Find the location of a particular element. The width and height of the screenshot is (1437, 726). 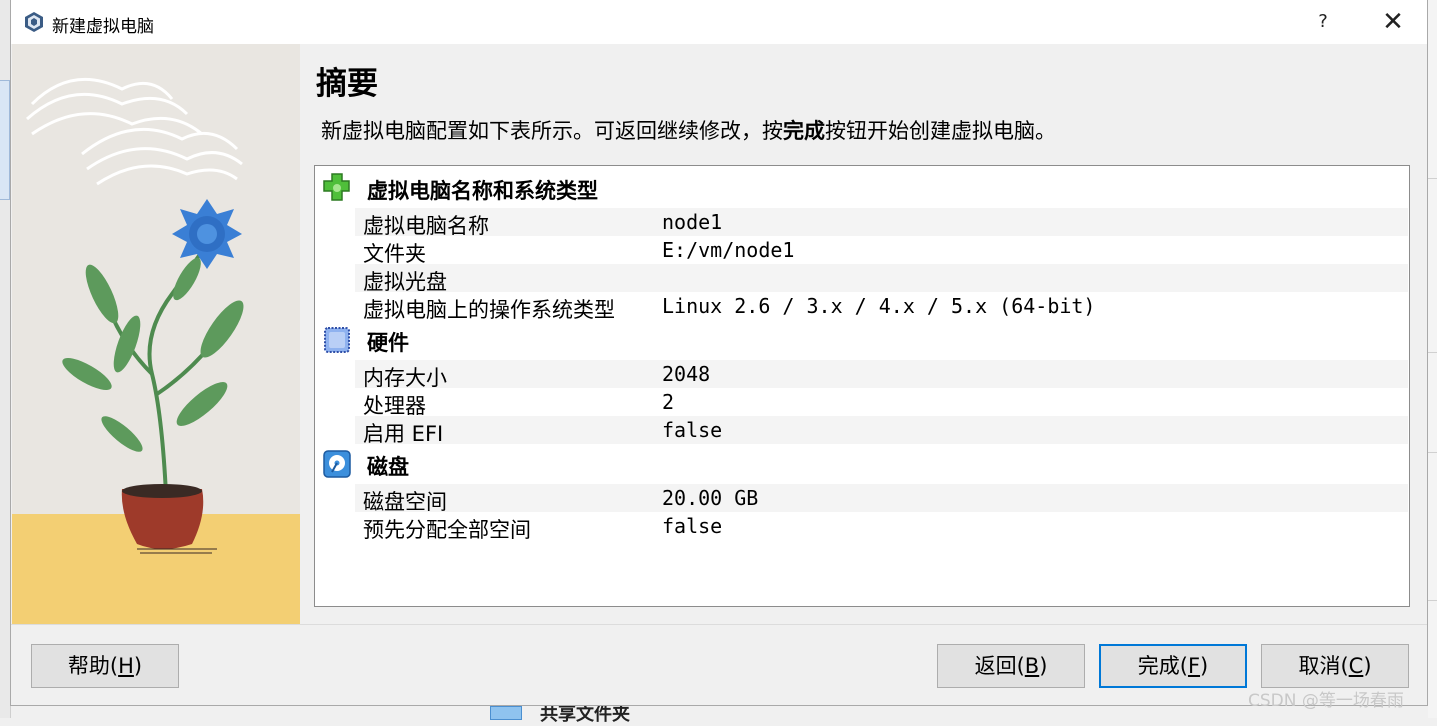

table-row: 预先分配全部空间 false is located at coordinates (881, 527).